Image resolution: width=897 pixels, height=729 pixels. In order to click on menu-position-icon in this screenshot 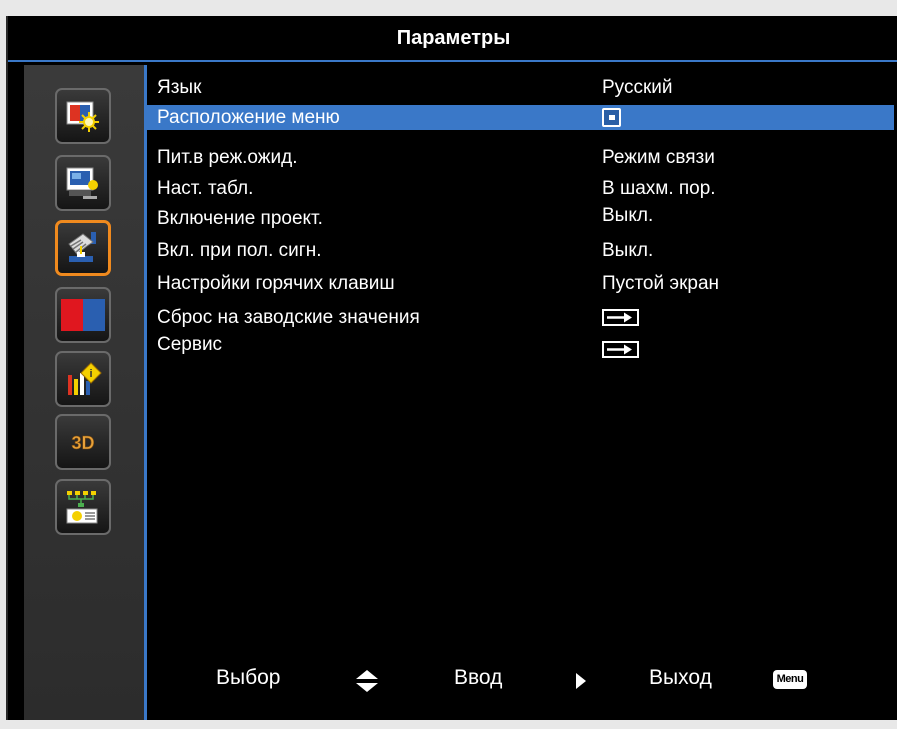, I will do `click(611, 117)`.